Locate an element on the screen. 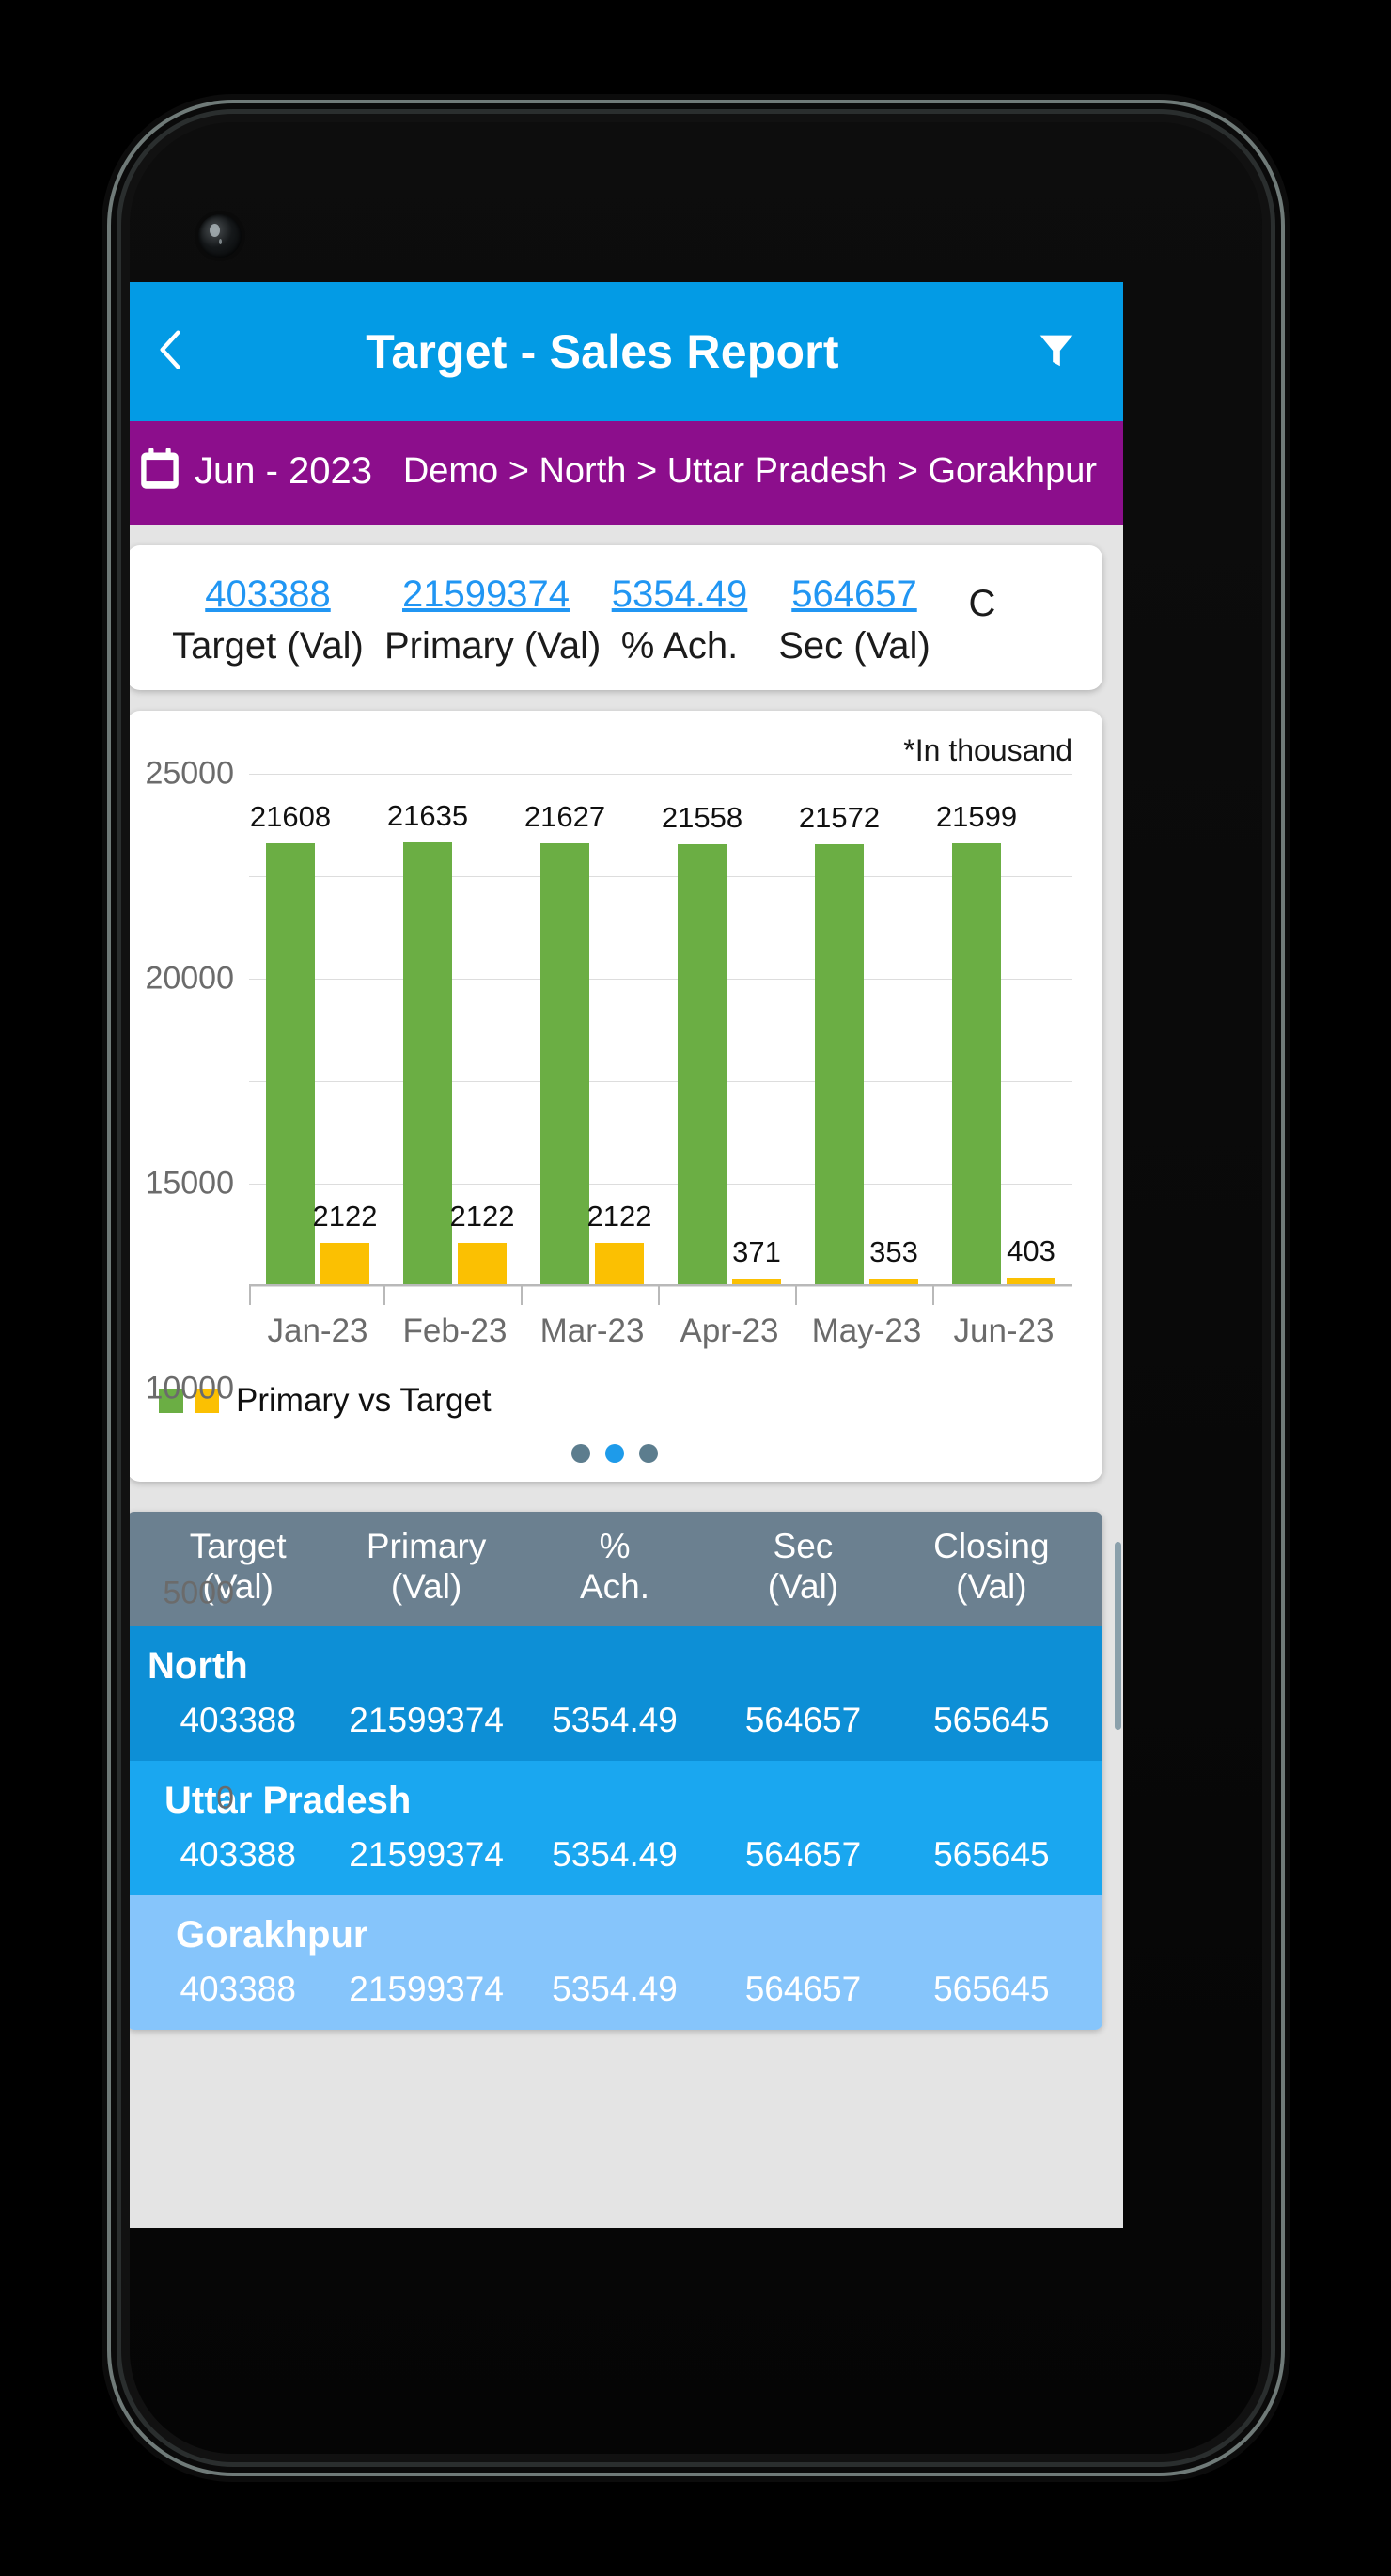  bar-primary: 21608 is located at coordinates (291, 1043).